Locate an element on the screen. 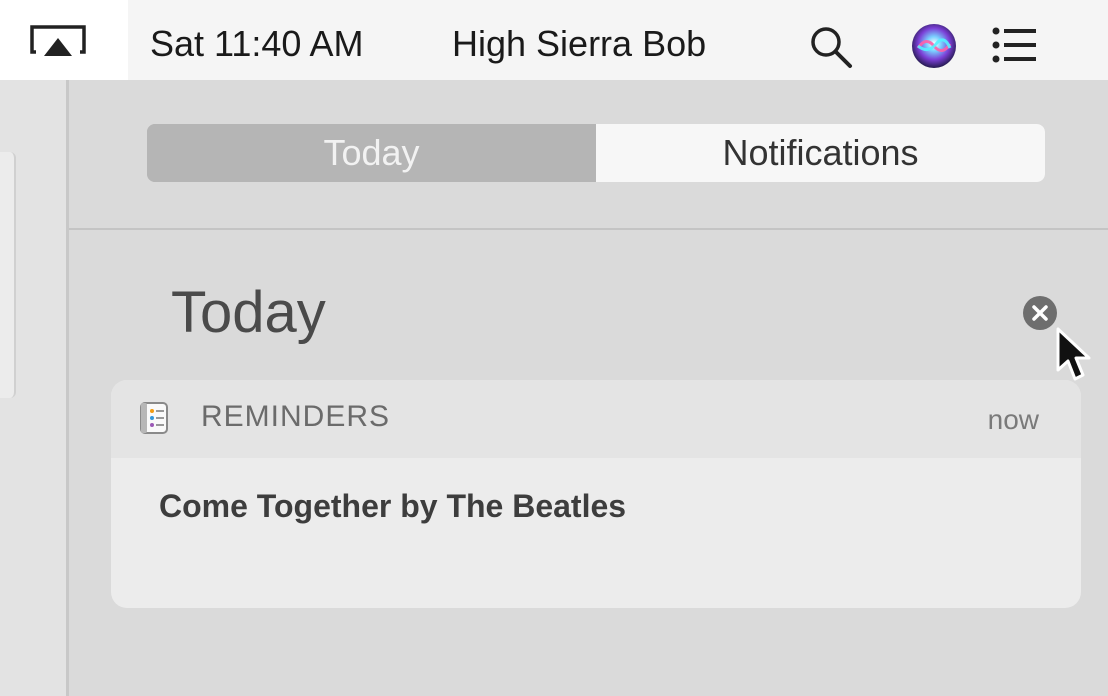 The height and width of the screenshot is (696, 1108). menu-bar: Sat 11:40 AM High Sierra Bob is located at coordinates (554, 40).